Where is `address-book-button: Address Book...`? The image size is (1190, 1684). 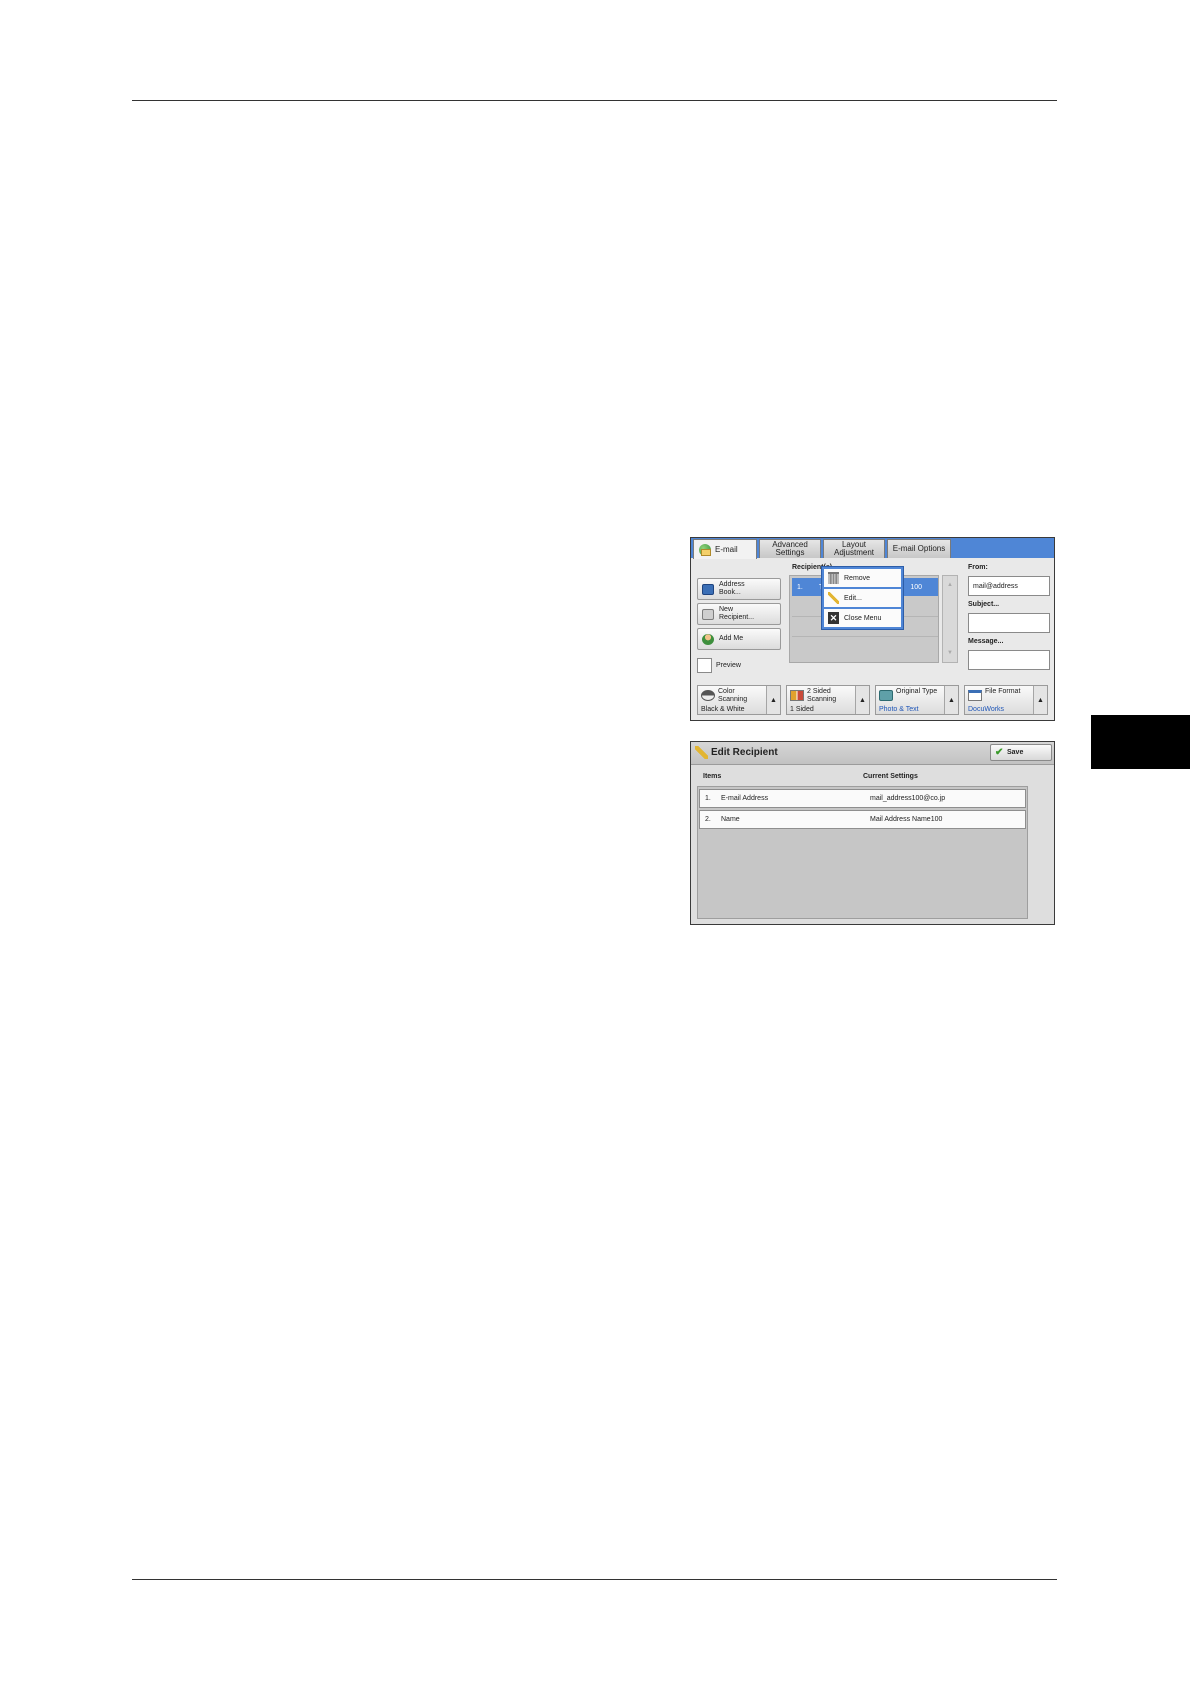 address-book-button: Address Book... is located at coordinates (739, 589).